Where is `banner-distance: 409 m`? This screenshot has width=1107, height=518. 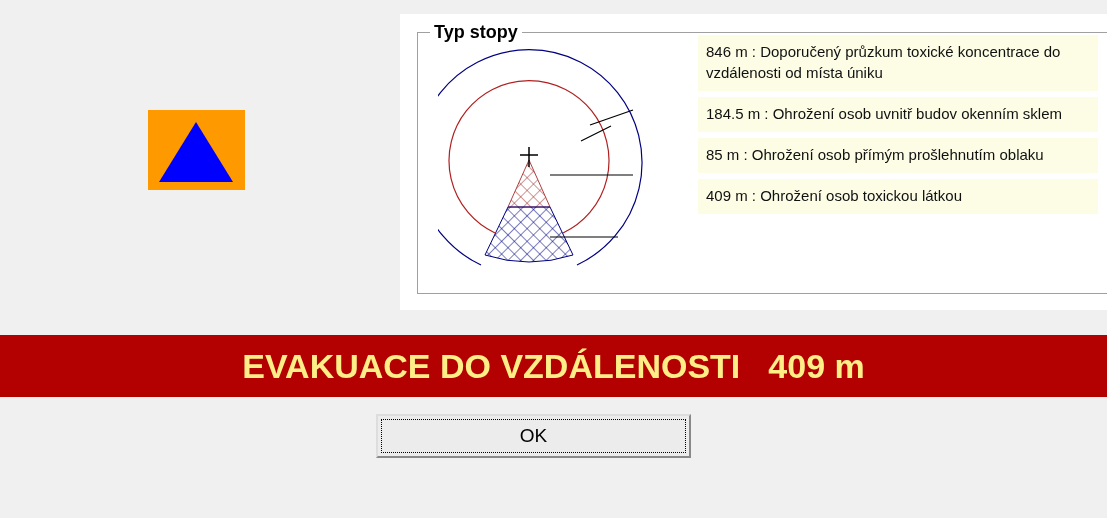 banner-distance: 409 m is located at coordinates (816, 366).